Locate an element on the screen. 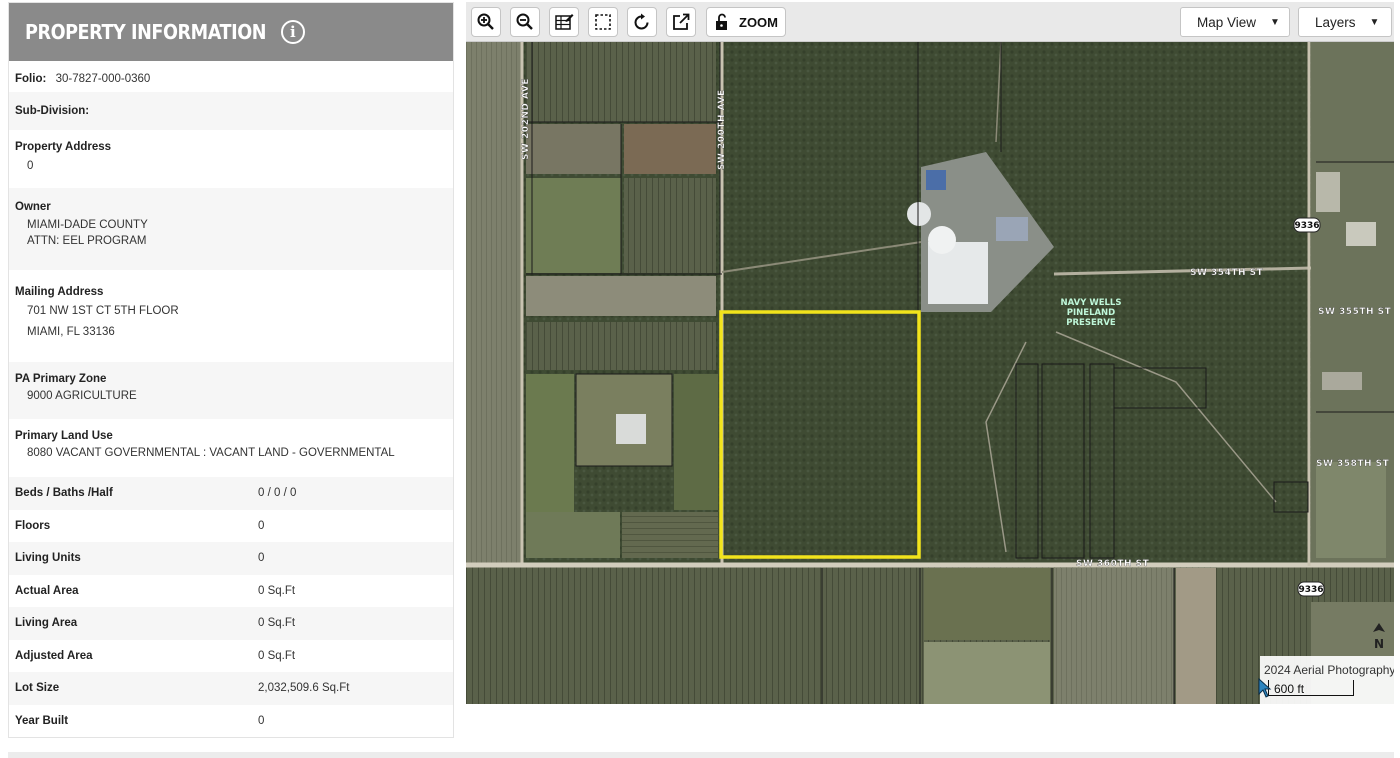  mailing-address-line: MIAMI, FL 33136 is located at coordinates (71, 332).